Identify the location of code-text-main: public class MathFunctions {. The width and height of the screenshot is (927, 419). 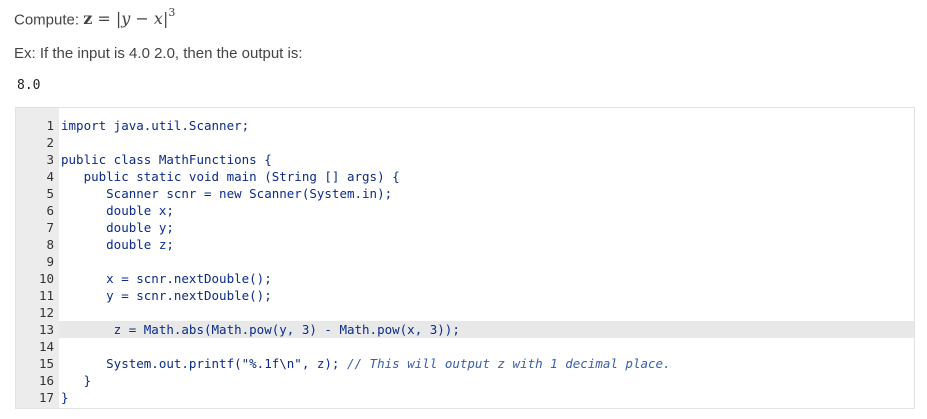
(166, 159).